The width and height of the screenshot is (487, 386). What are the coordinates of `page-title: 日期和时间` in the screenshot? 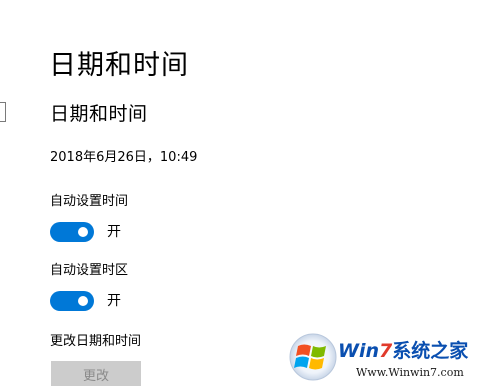 It's located at (119, 65).